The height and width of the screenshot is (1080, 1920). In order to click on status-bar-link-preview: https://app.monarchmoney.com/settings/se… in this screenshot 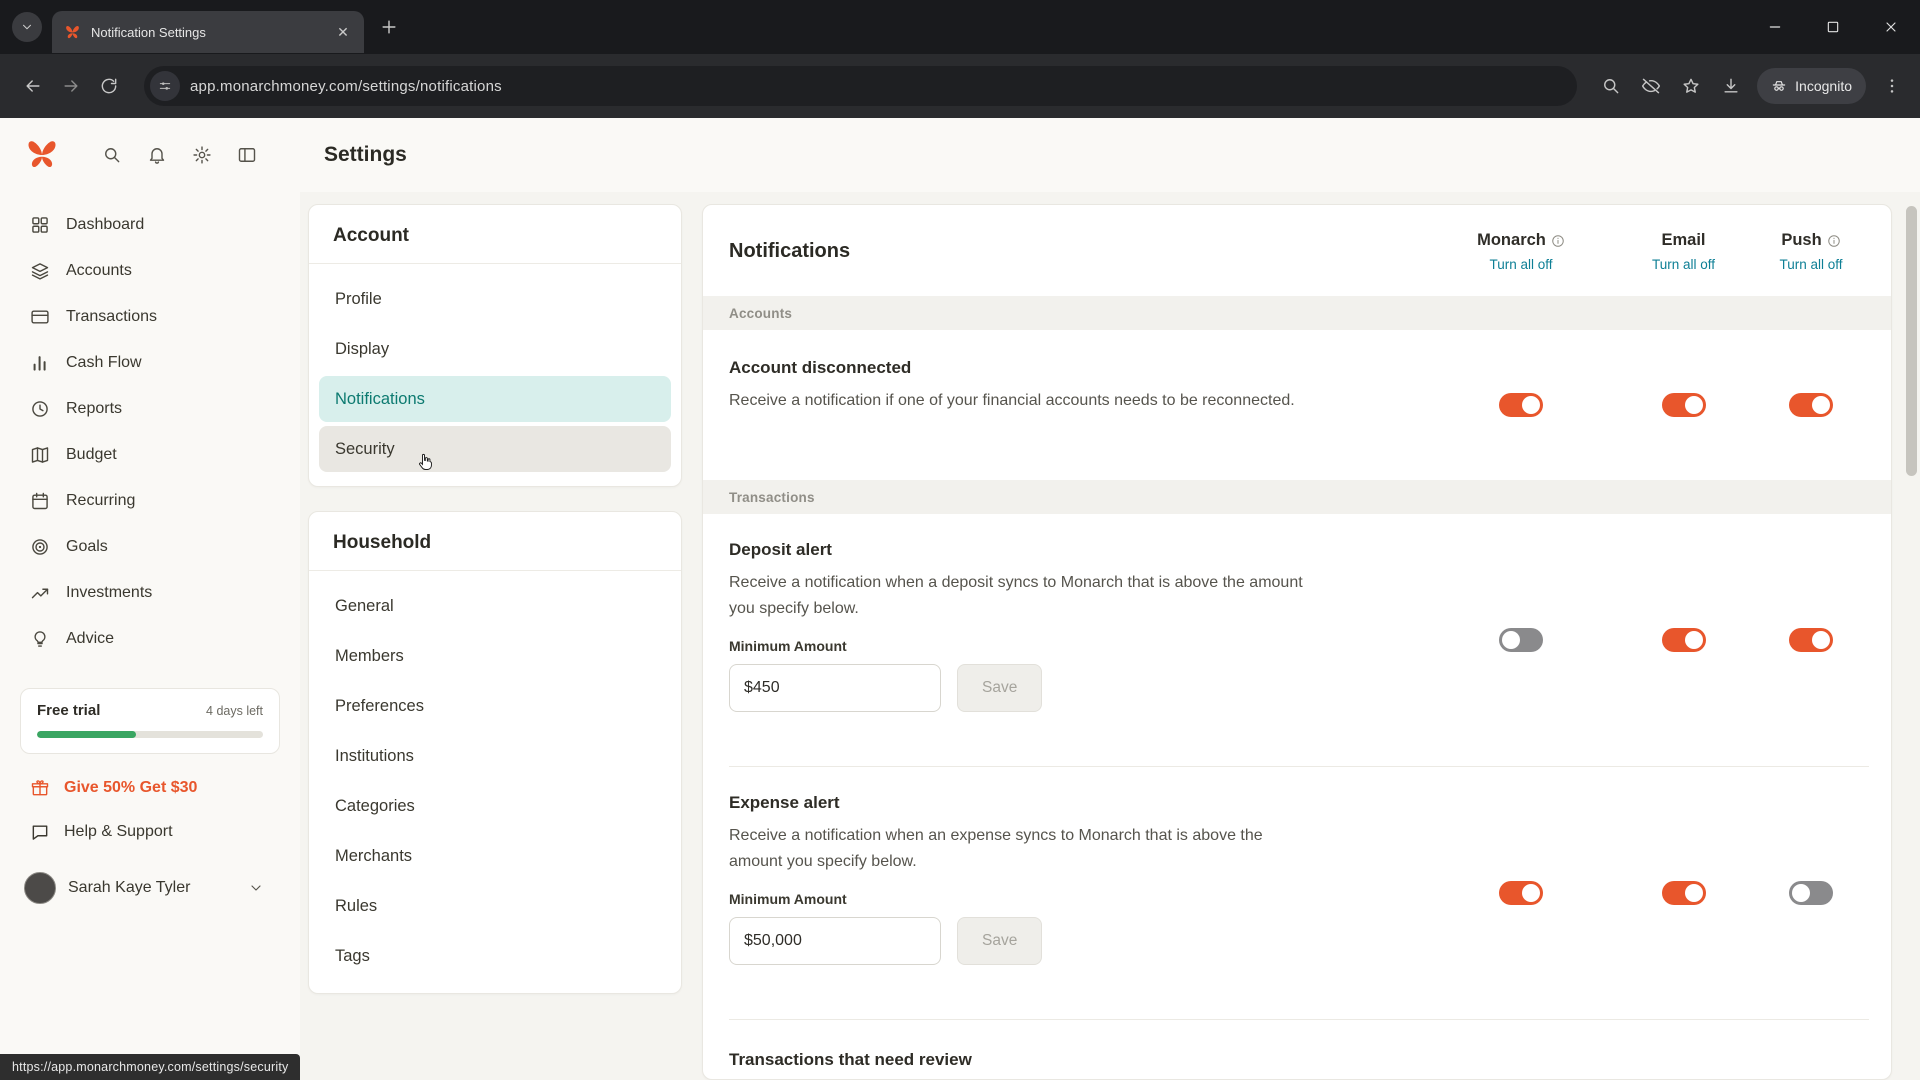, I will do `click(150, 1067)`.